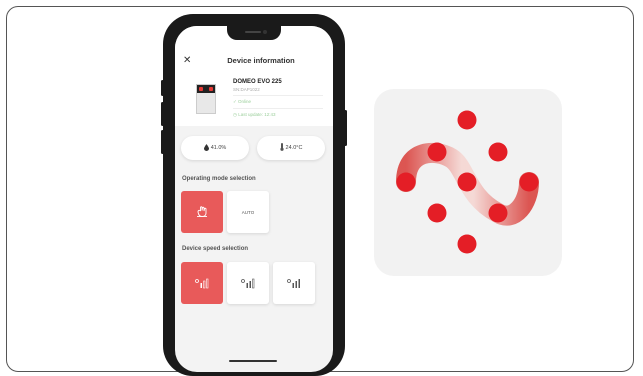 Image resolution: width=643 pixels, height=376 pixels. I want to click on last-update-text: Last update: 12:43, so click(257, 114).